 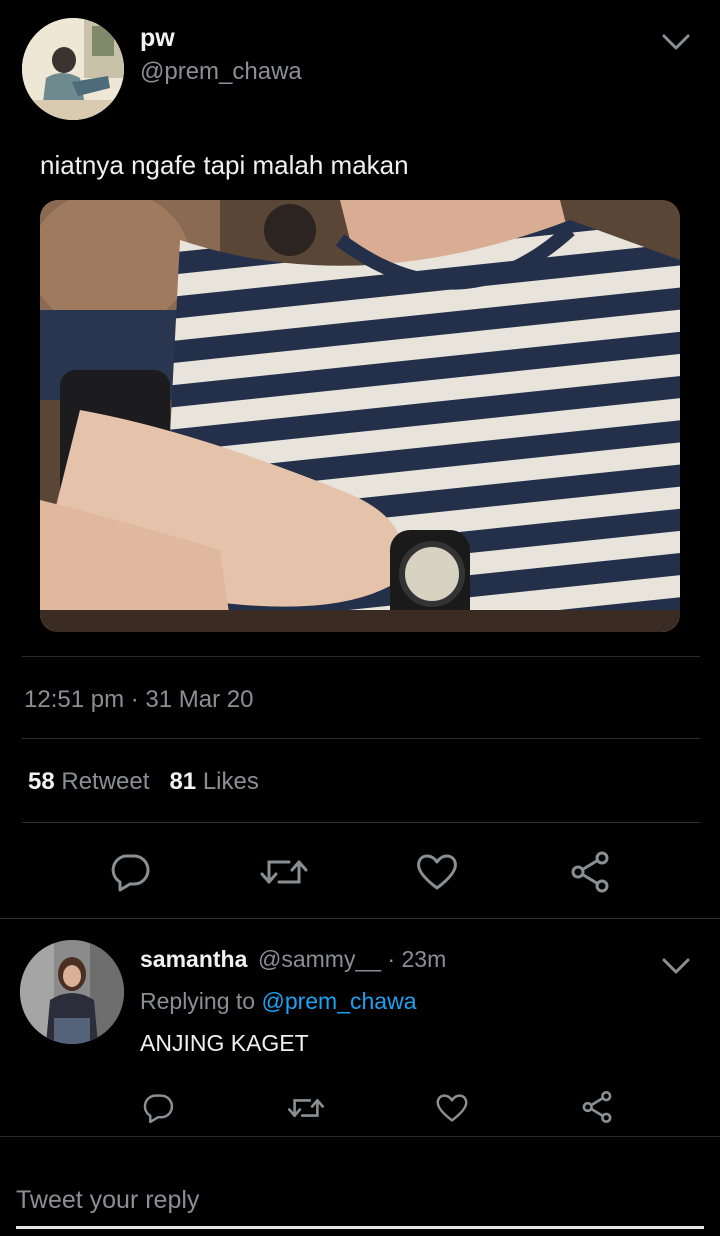 I want to click on retweet-button, so click(x=284, y=872).